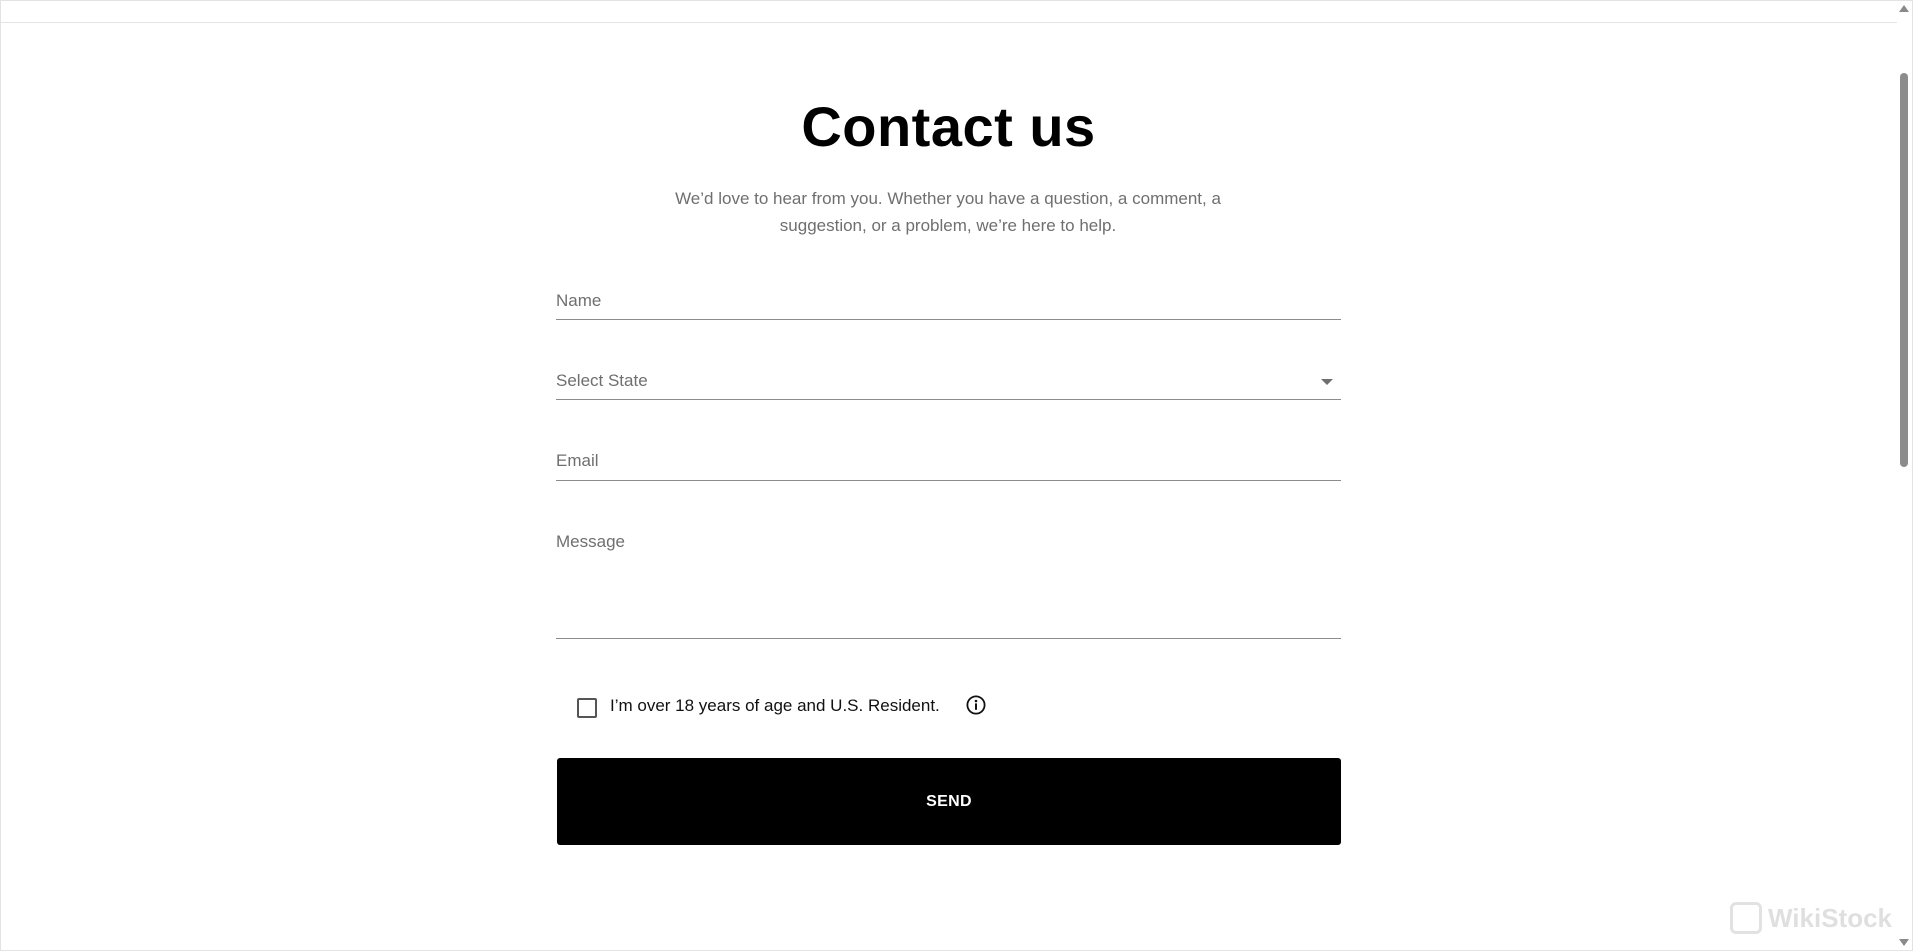 This screenshot has width=1913, height=951. What do you see at coordinates (948, 582) in the screenshot?
I see `message-field: Message` at bounding box center [948, 582].